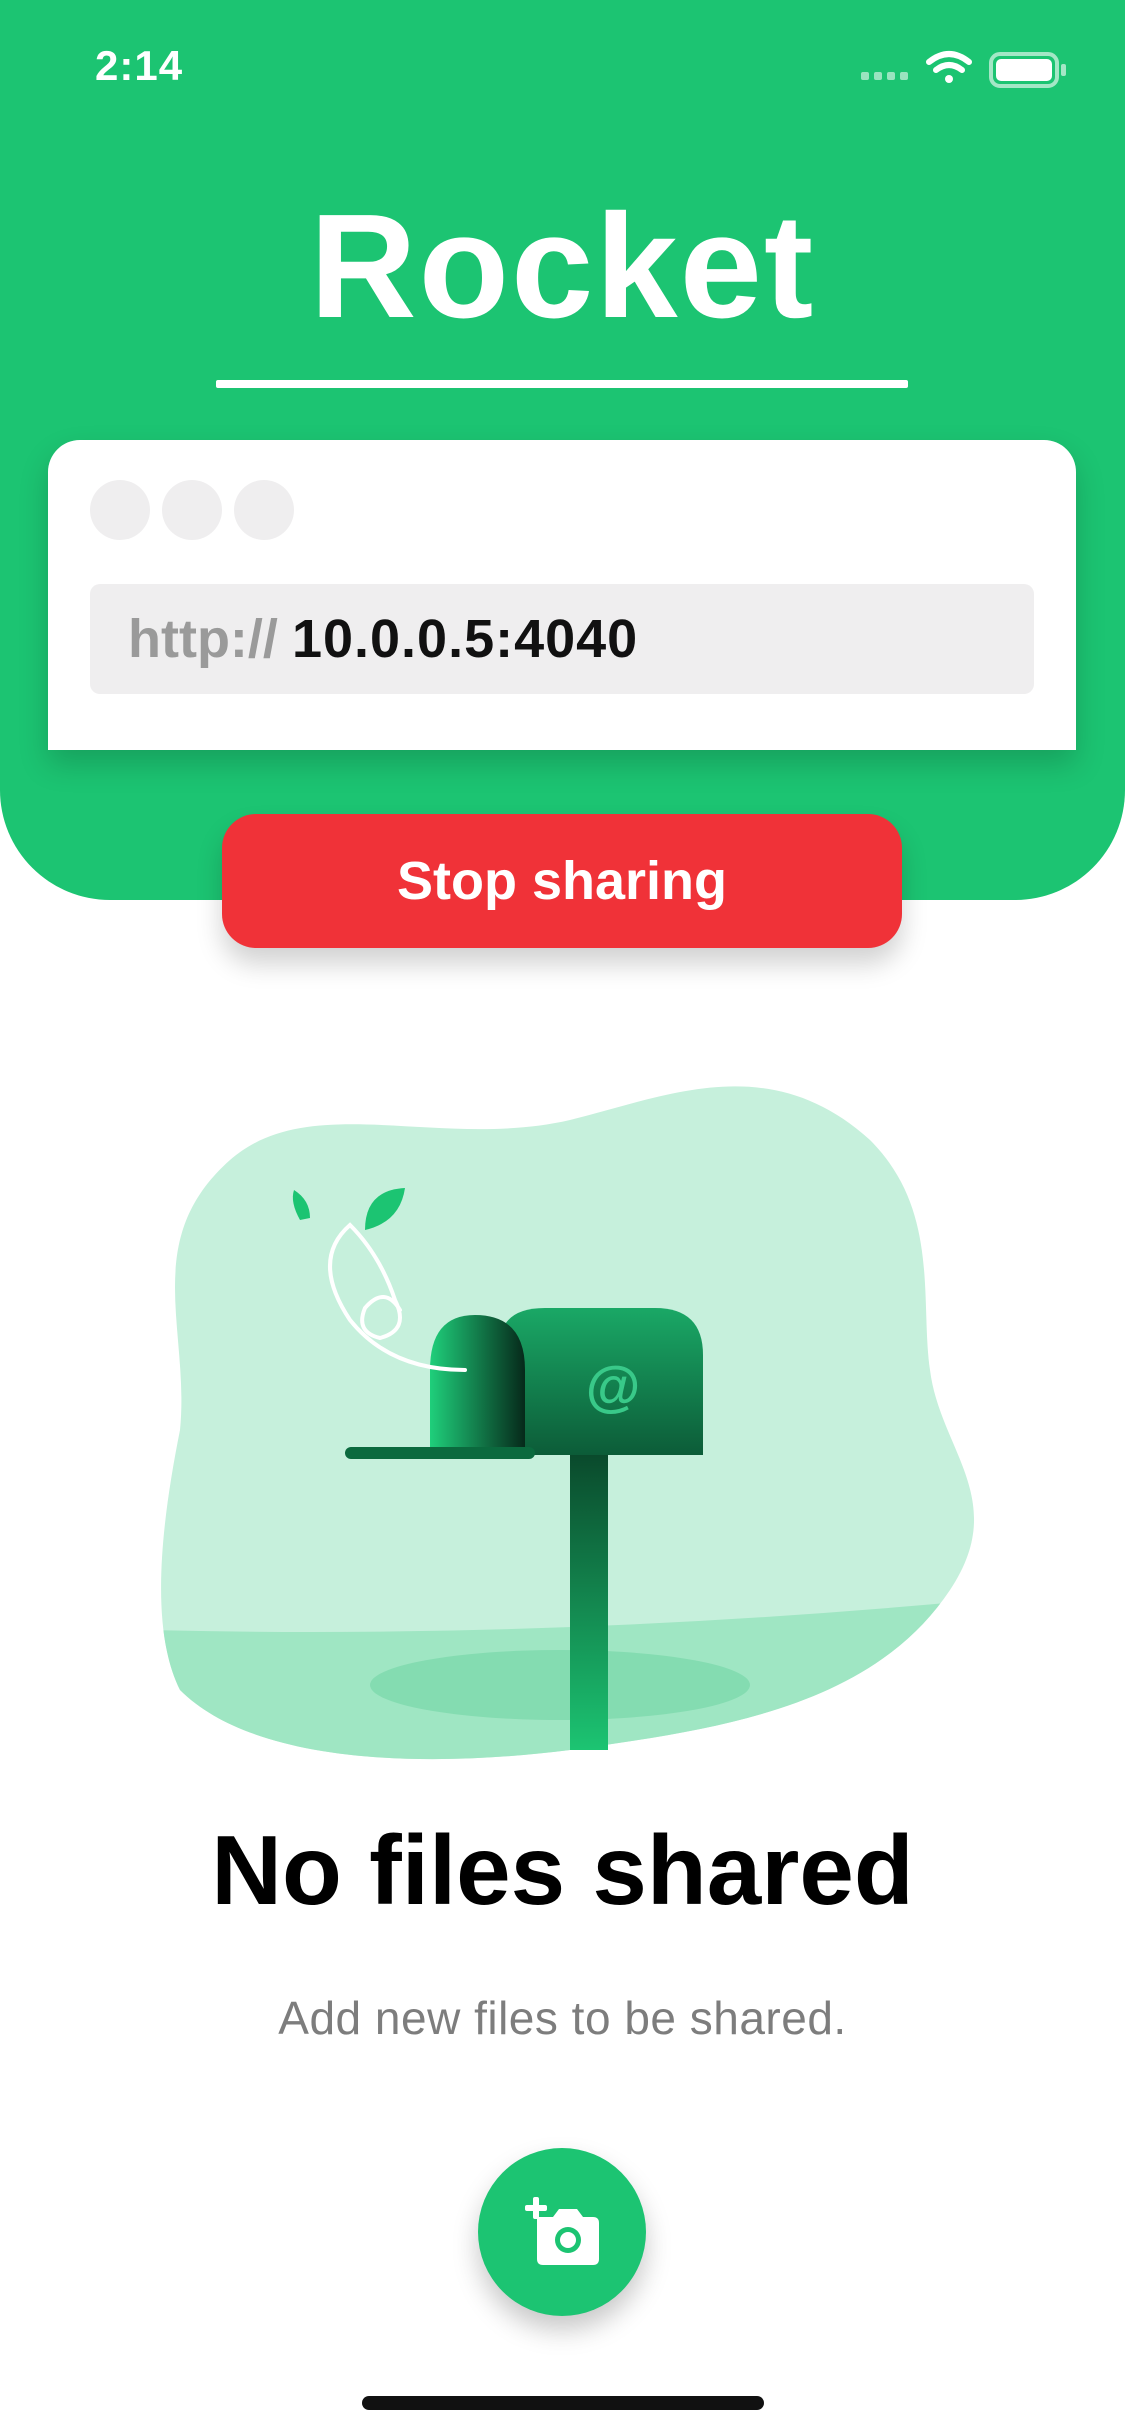 The width and height of the screenshot is (1125, 2436). I want to click on server-address-card: http:// 10.0.0.5:4040, so click(562, 595).